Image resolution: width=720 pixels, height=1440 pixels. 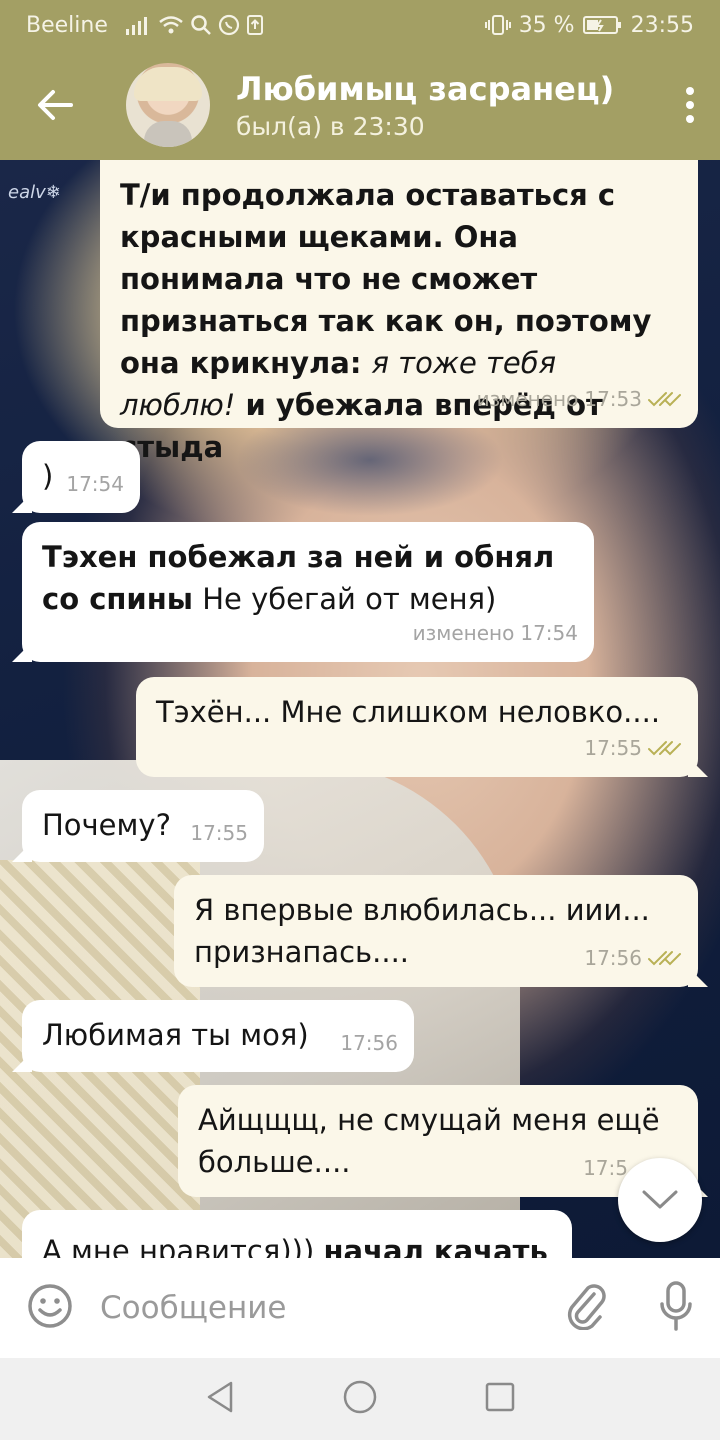 I want to click on battery-percent: 35 %, so click(x=546, y=25).